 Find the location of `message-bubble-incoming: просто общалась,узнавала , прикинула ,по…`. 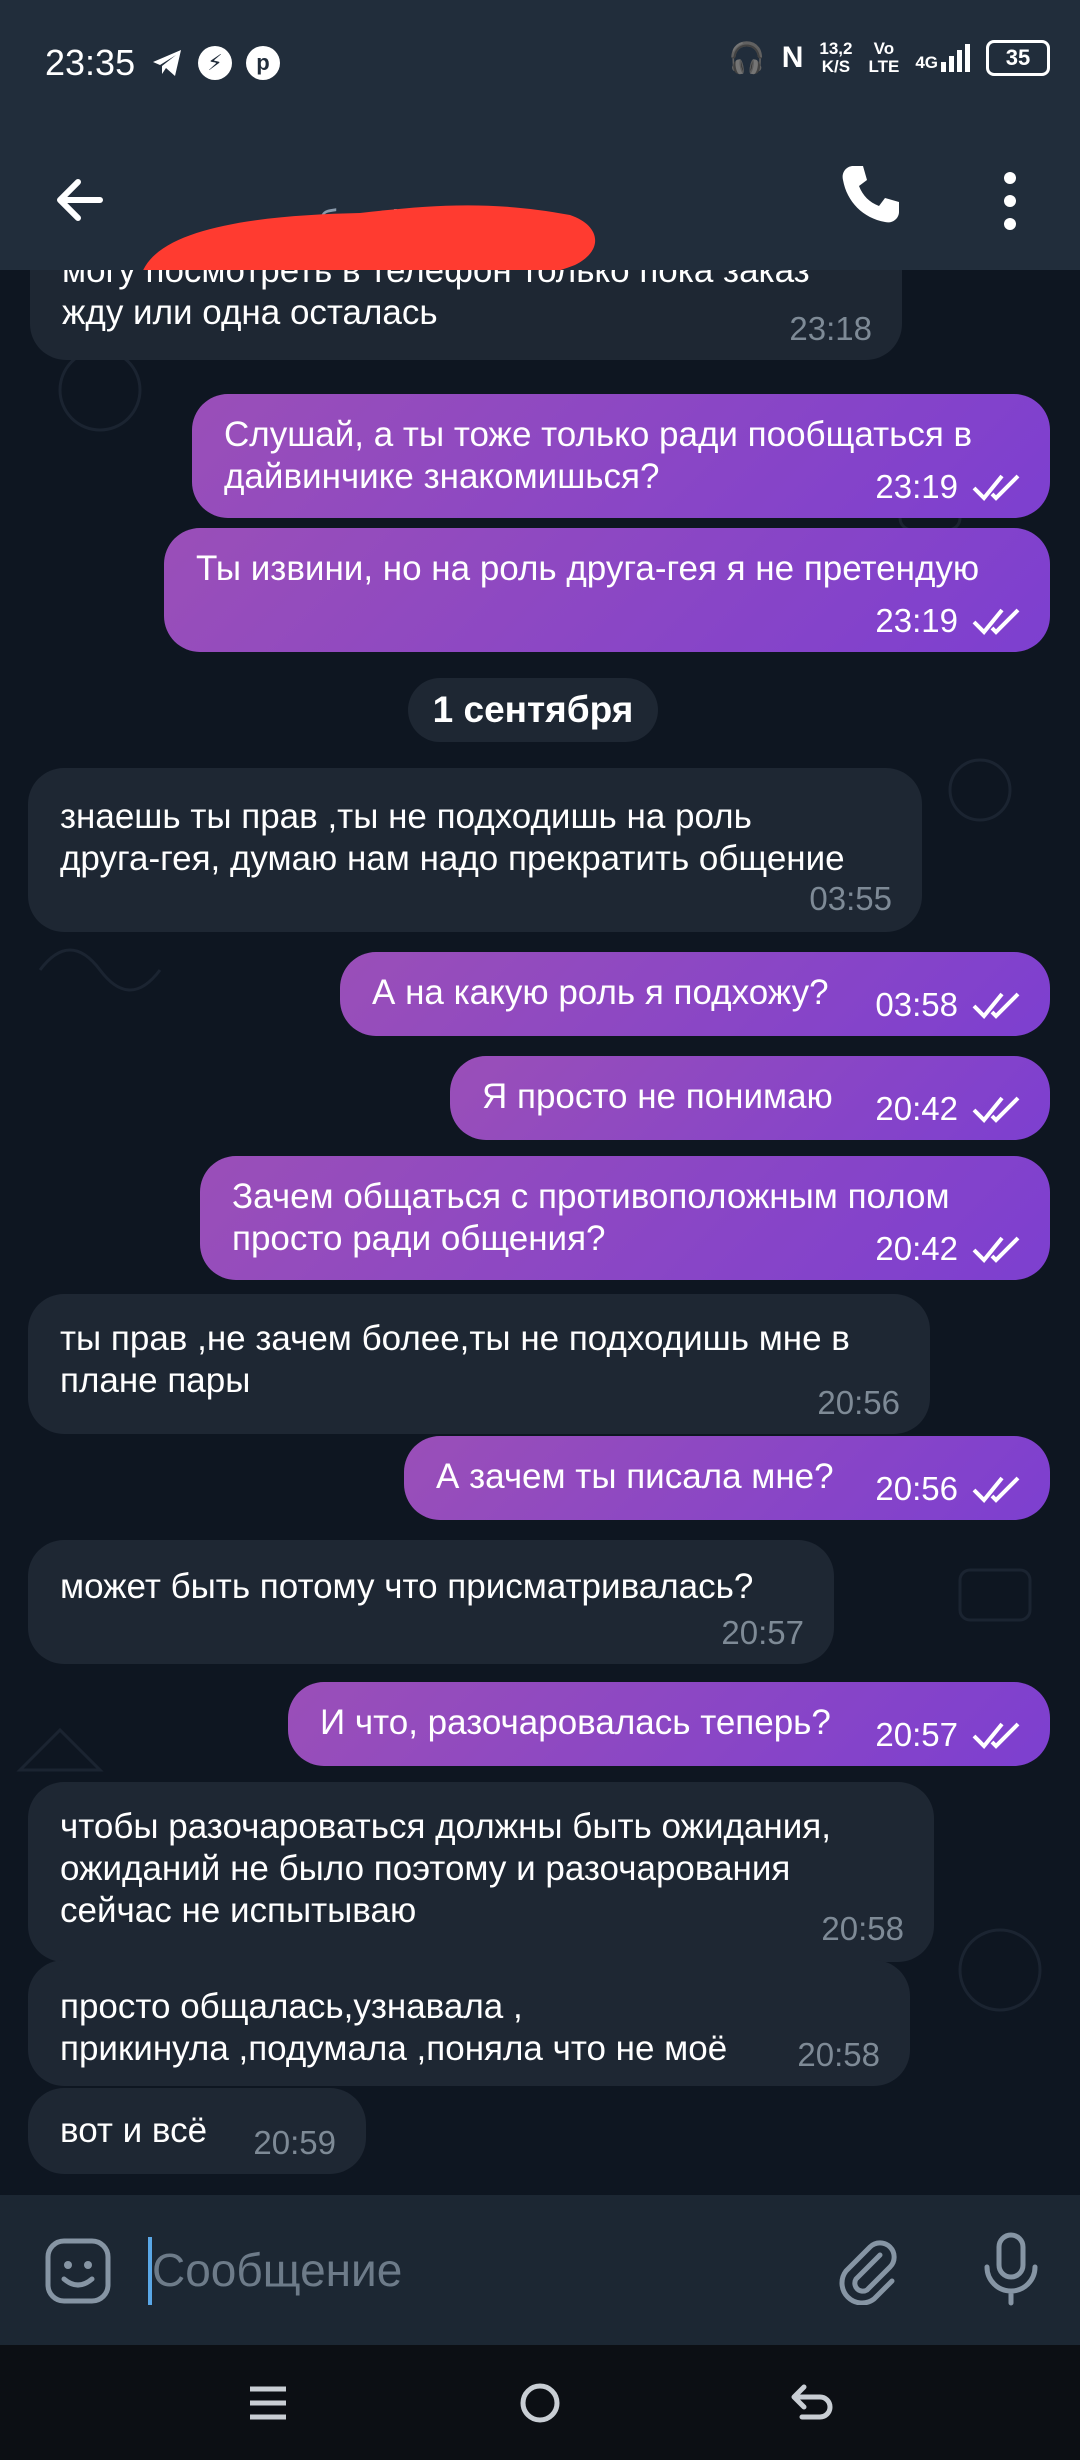

message-bubble-incoming: просто общалась,узнавала , прикинула ,по… is located at coordinates (469, 2023).